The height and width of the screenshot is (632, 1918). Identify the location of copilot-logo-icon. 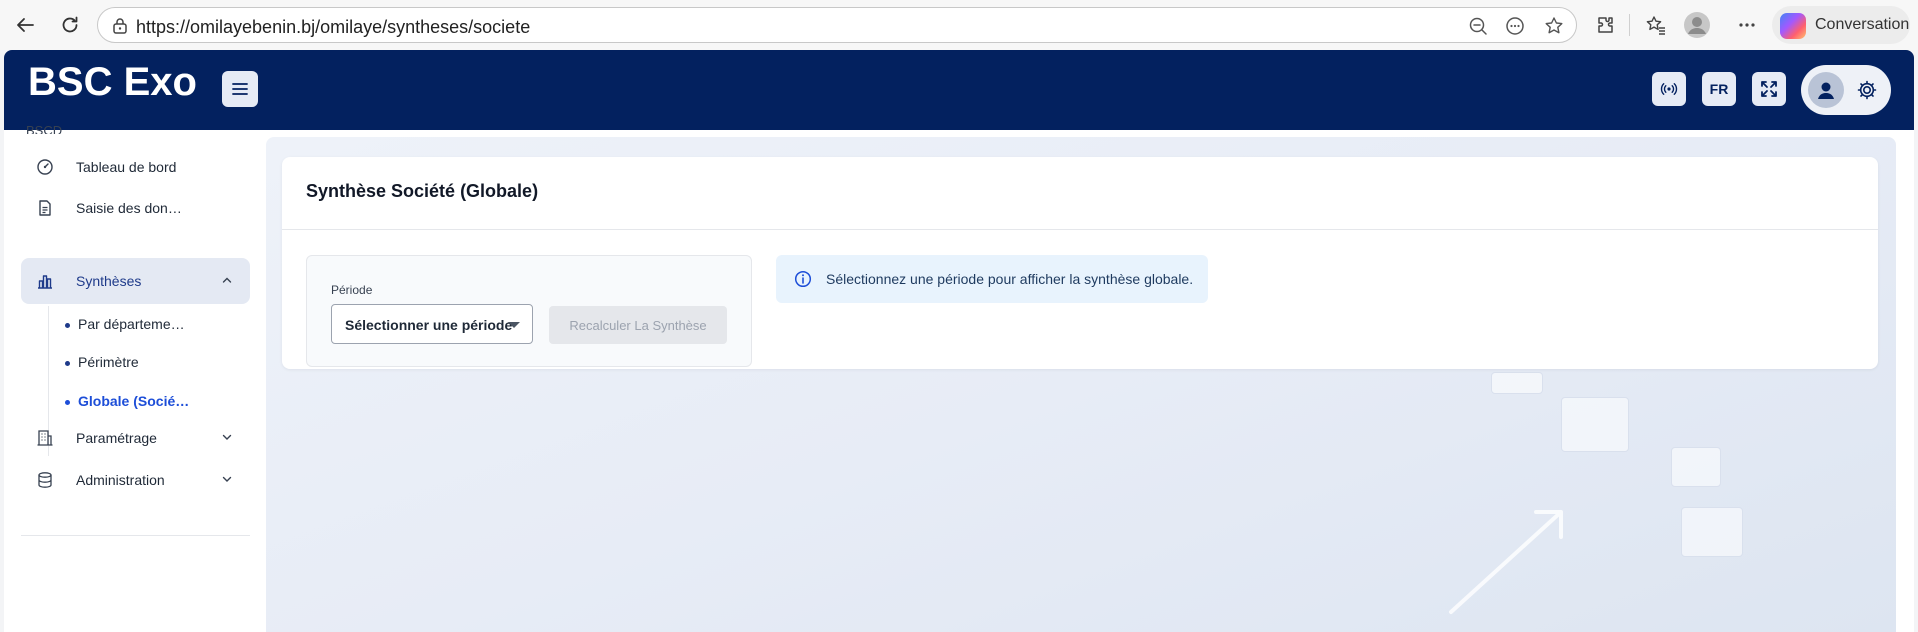
(1793, 26).